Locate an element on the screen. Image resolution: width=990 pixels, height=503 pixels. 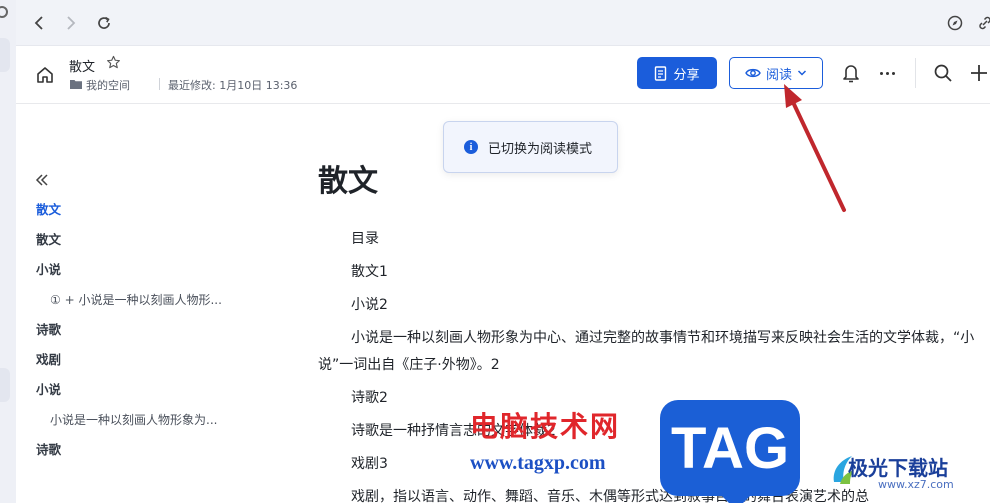
chevron-down-icon is located at coordinates (802, 73).